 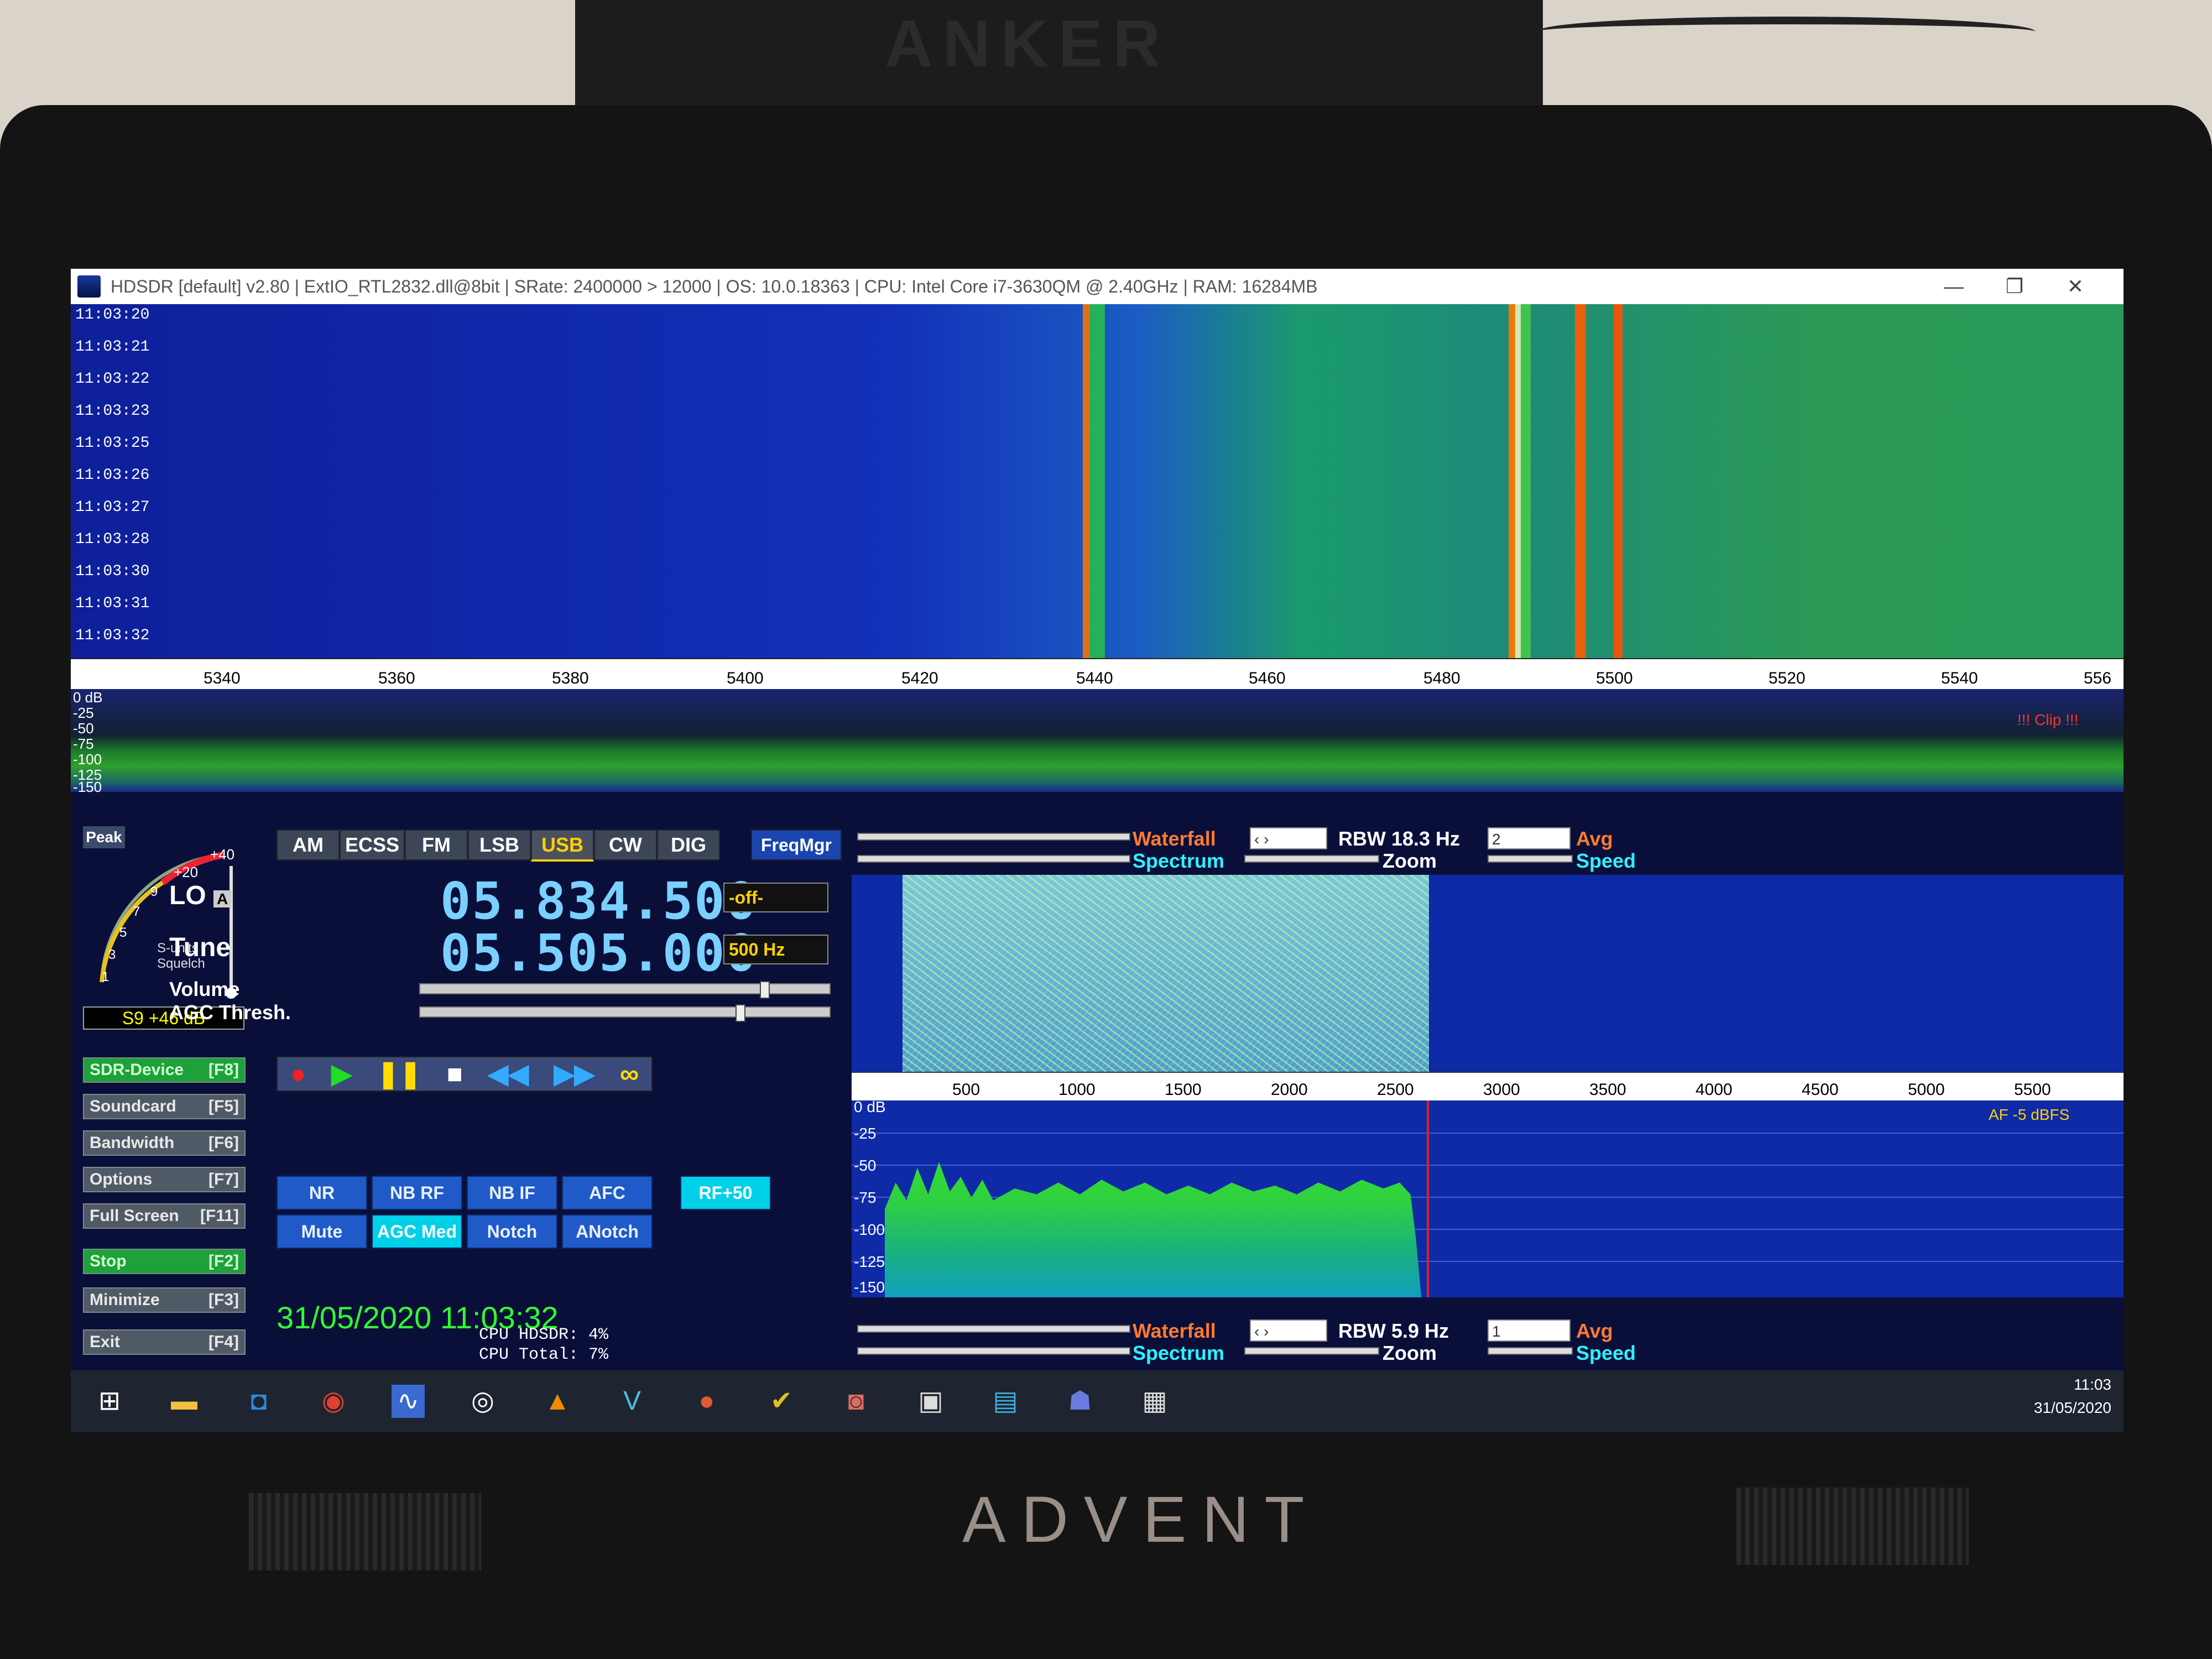 I want to click on af-waterfall-label: Waterfall, so click(x=1175, y=1331).